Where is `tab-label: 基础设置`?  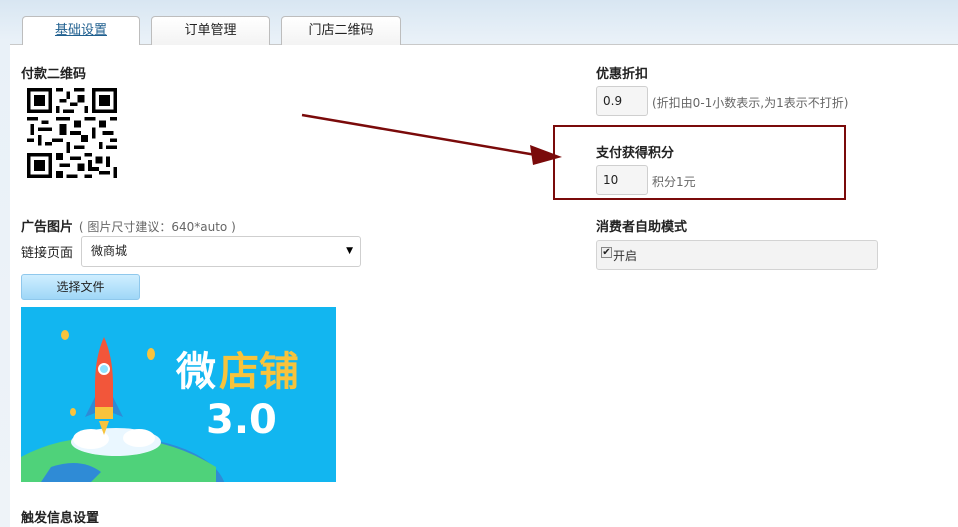
tab-label: 基础设置 is located at coordinates (80, 30).